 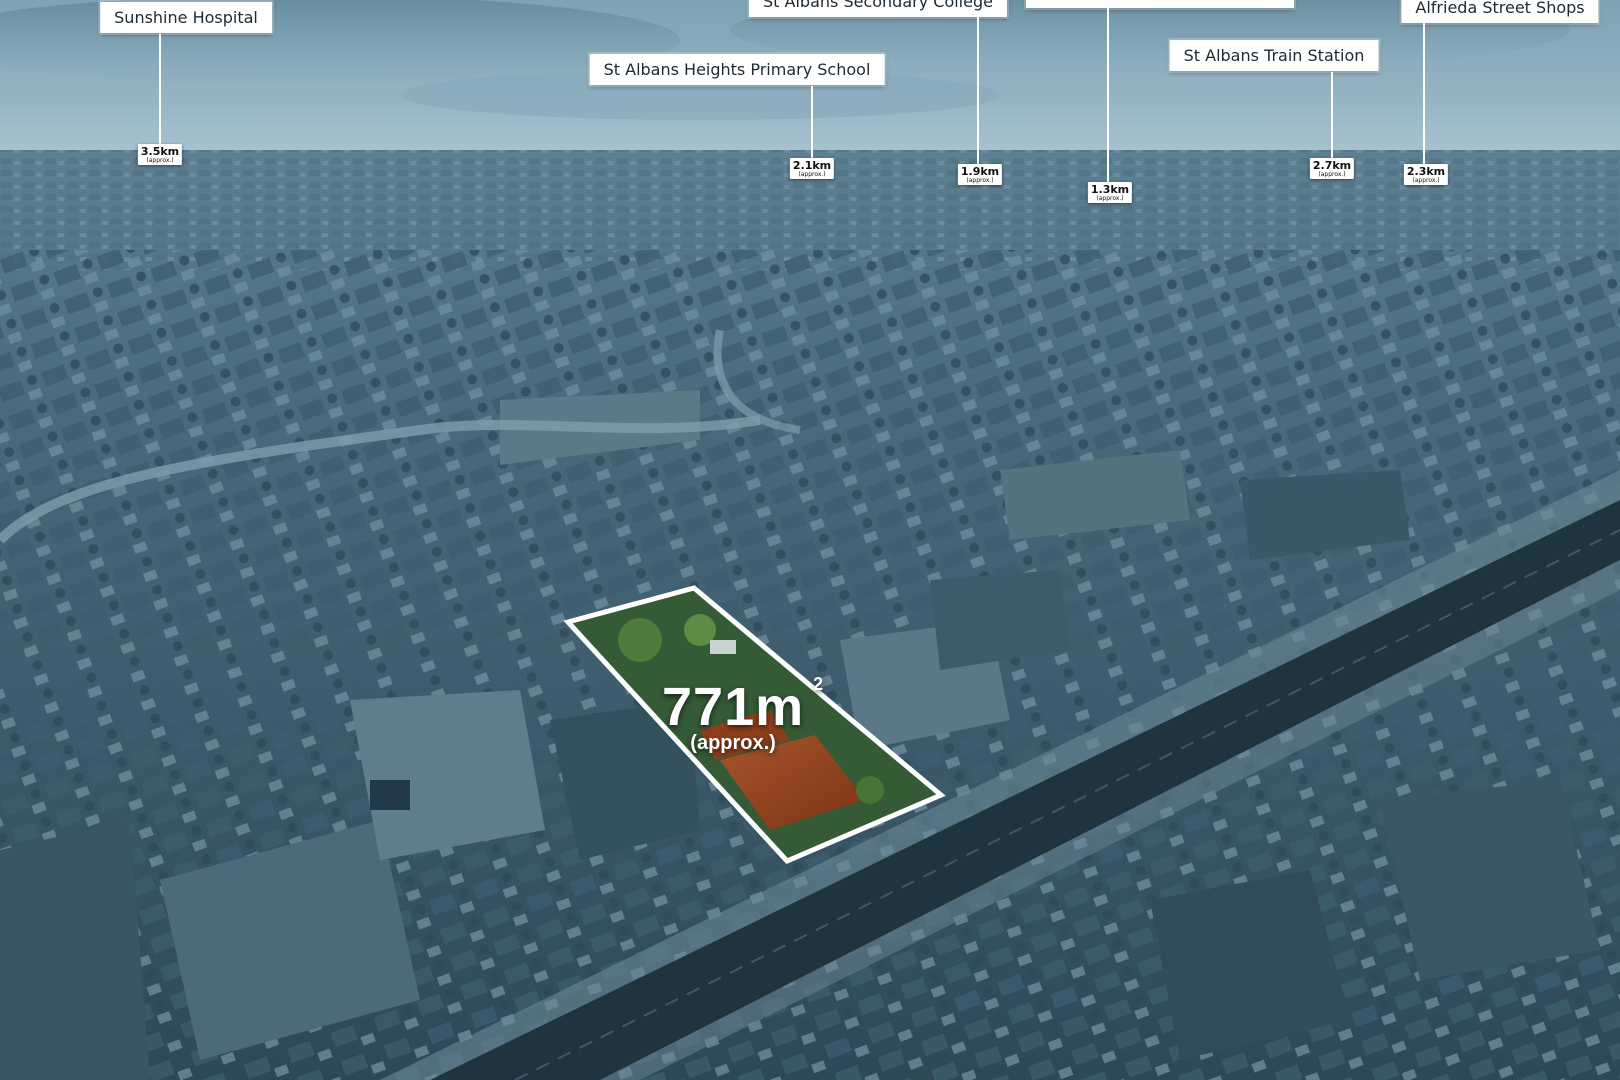 What do you see at coordinates (737, 69) in the screenshot?
I see `poi-label: St Albans Heights Primary School` at bounding box center [737, 69].